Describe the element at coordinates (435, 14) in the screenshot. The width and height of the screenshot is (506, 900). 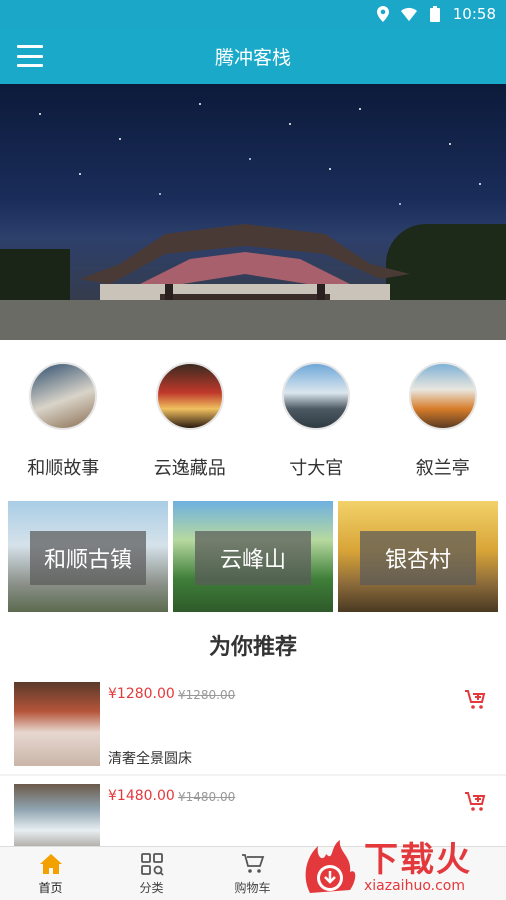
I see `battery-icon` at that location.